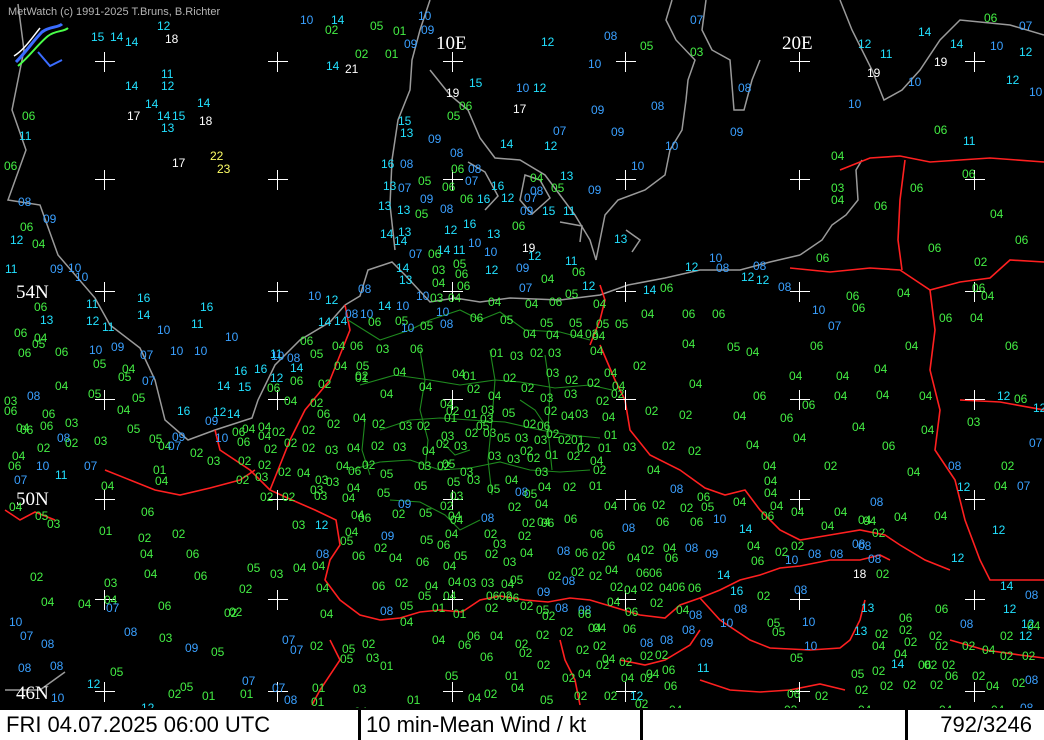 This screenshot has height=740, width=1044. What do you see at coordinates (549, 211) in the screenshot?
I see `station-wind-value: 15` at bounding box center [549, 211].